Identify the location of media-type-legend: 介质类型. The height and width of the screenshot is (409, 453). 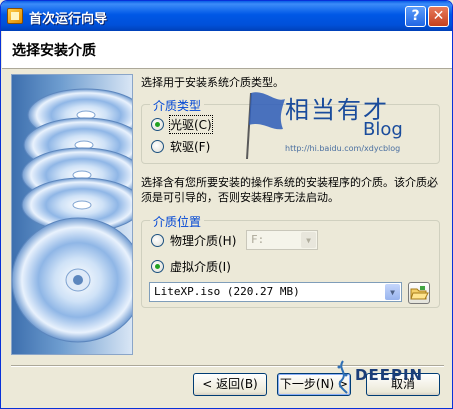
(177, 105).